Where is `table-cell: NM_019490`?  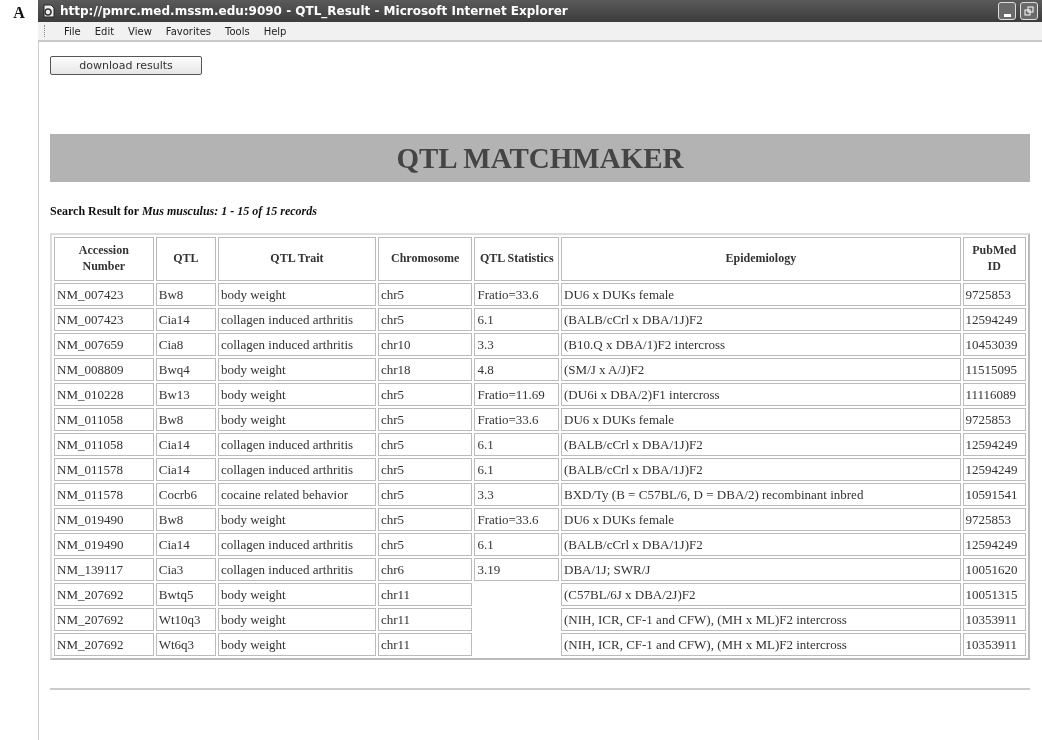
table-cell: NM_019490 is located at coordinates (104, 544).